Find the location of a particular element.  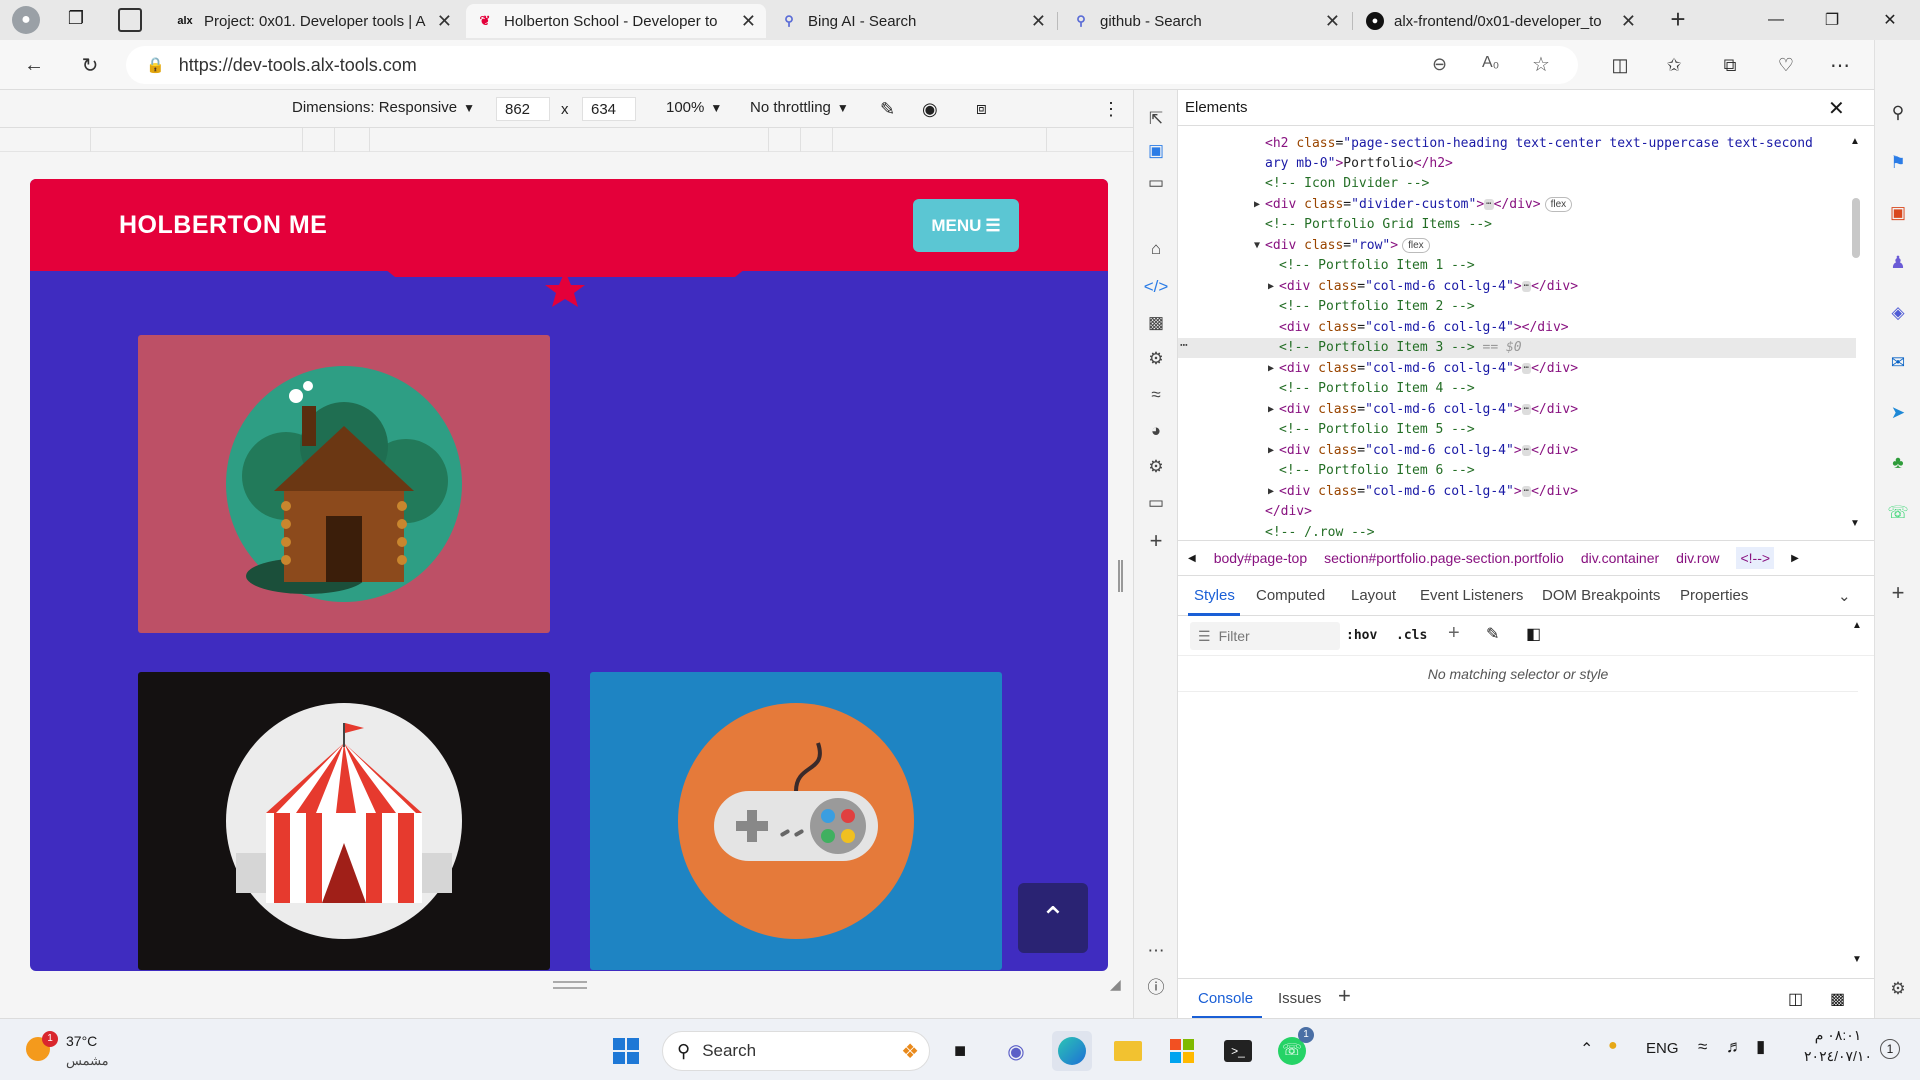

portfolio-item-cabin is located at coordinates (344, 484).